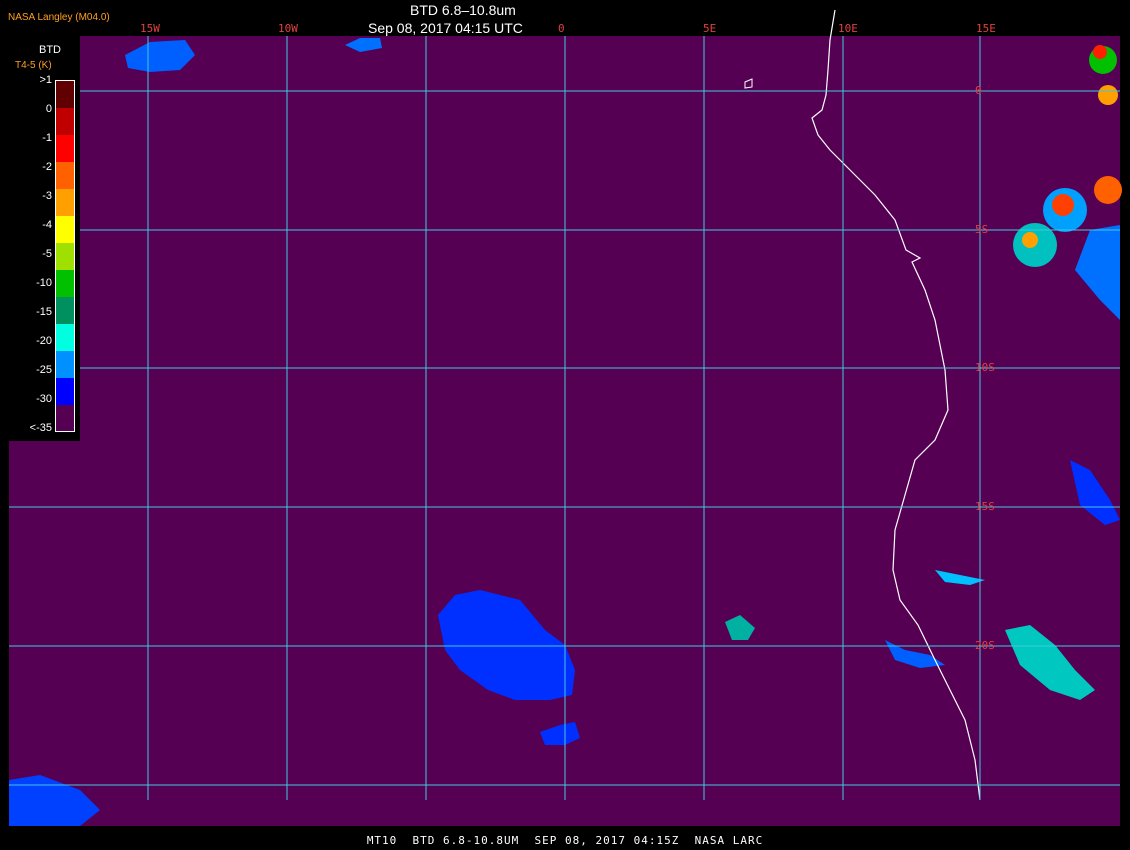 This screenshot has height=850, width=1130. Describe the element at coordinates (40, 428) in the screenshot. I see `legend-tick-label: <-35` at that location.